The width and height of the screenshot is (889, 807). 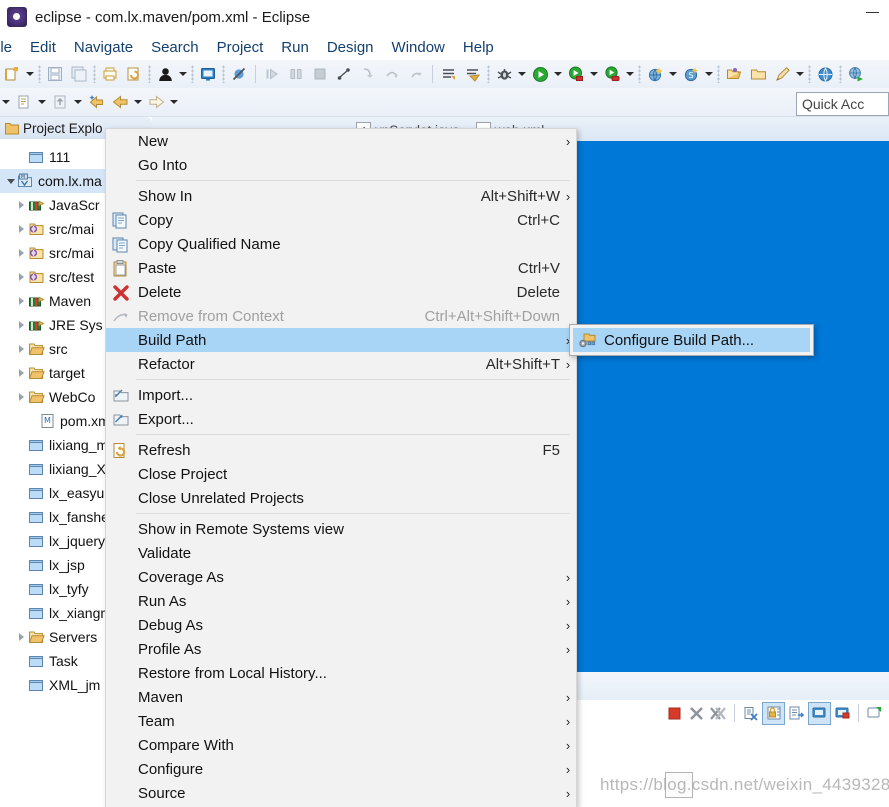 I want to click on menu-item-show-in-remote-systems-view: Show in Remote Systems view, so click(x=341, y=529).